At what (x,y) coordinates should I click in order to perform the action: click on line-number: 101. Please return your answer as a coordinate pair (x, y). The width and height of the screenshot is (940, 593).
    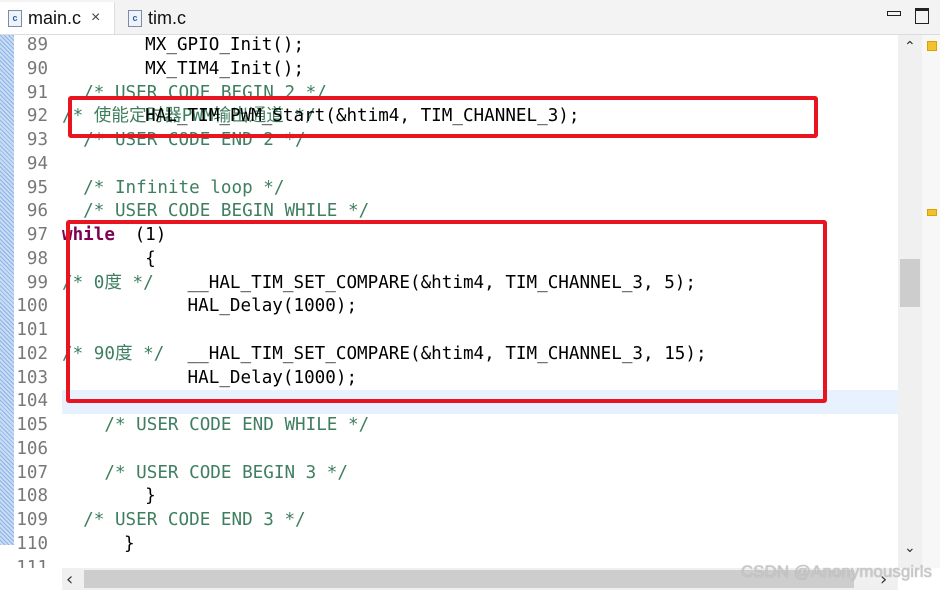
    Looking at the image, I should click on (32, 330).